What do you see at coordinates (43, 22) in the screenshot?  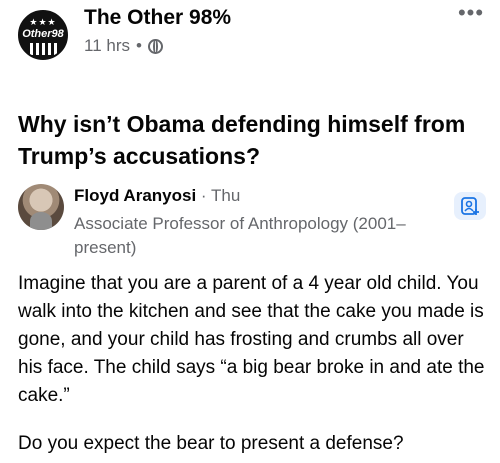 I see `avatar-stars: ★★★` at bounding box center [43, 22].